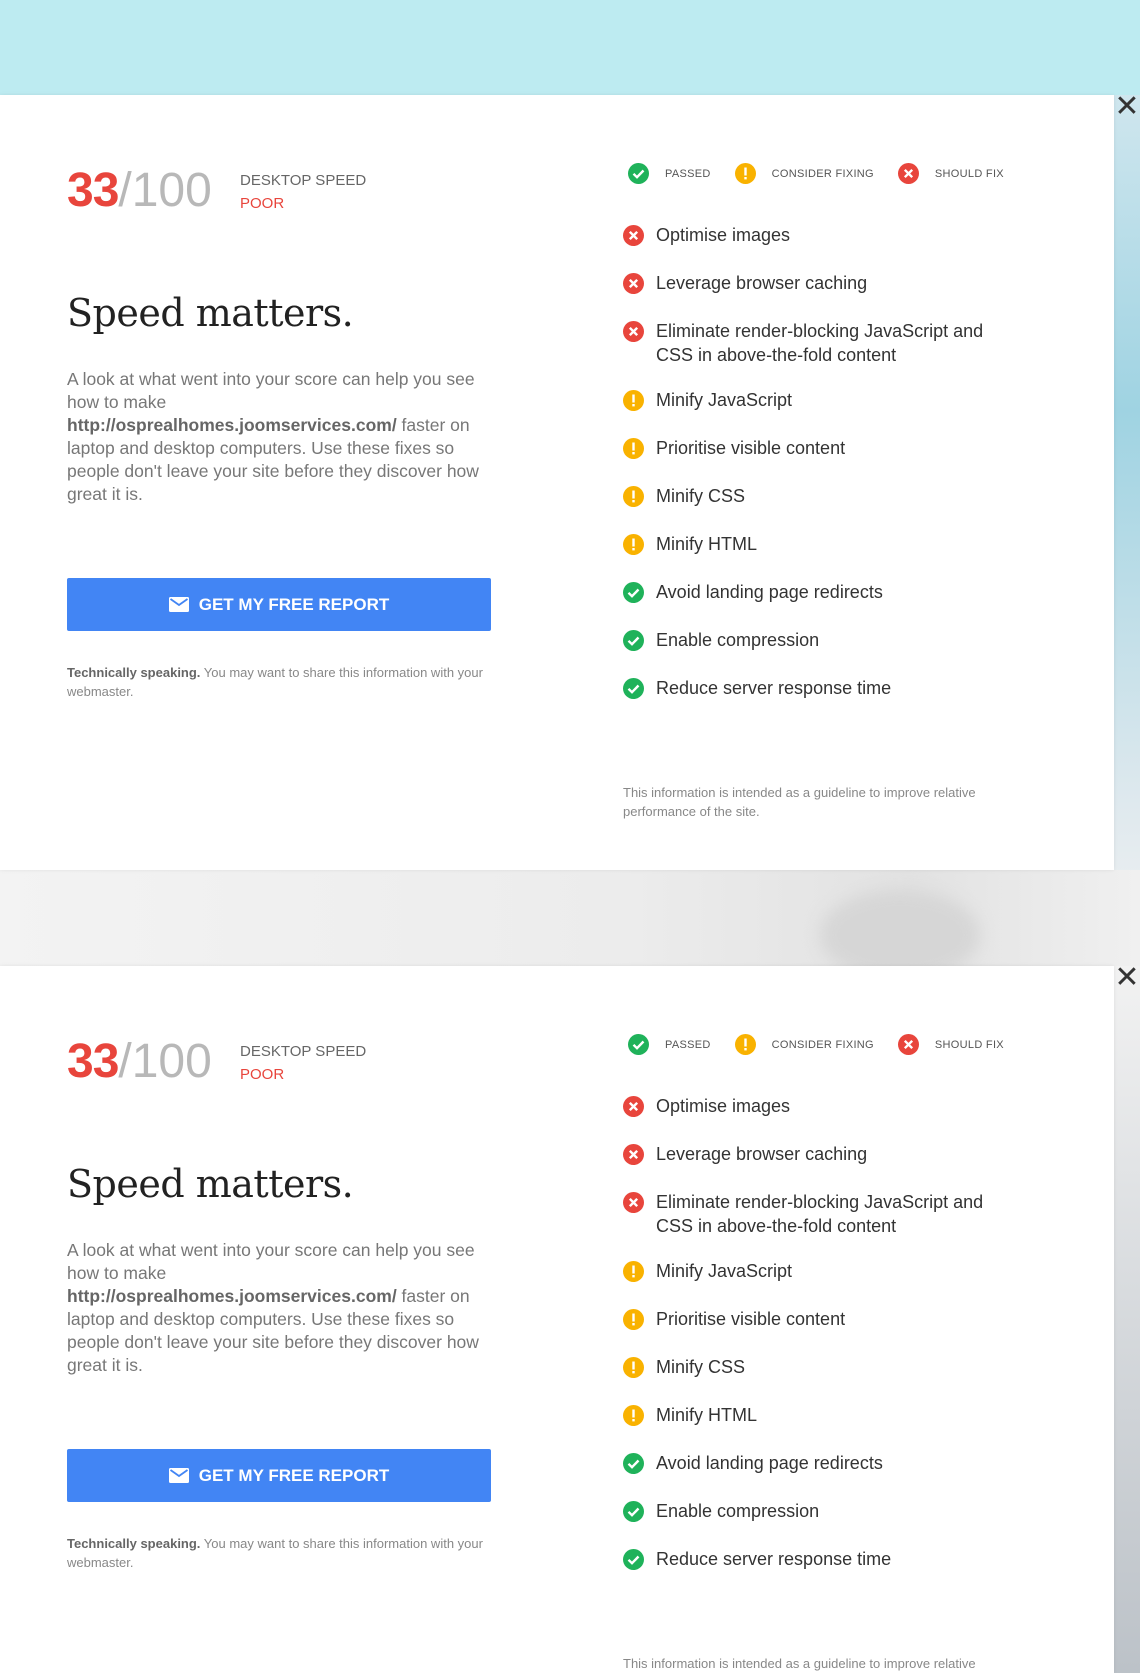 This screenshot has height=1673, width=1140. What do you see at coordinates (707, 544) in the screenshot?
I see `audit-item-label: Minify HTML` at bounding box center [707, 544].